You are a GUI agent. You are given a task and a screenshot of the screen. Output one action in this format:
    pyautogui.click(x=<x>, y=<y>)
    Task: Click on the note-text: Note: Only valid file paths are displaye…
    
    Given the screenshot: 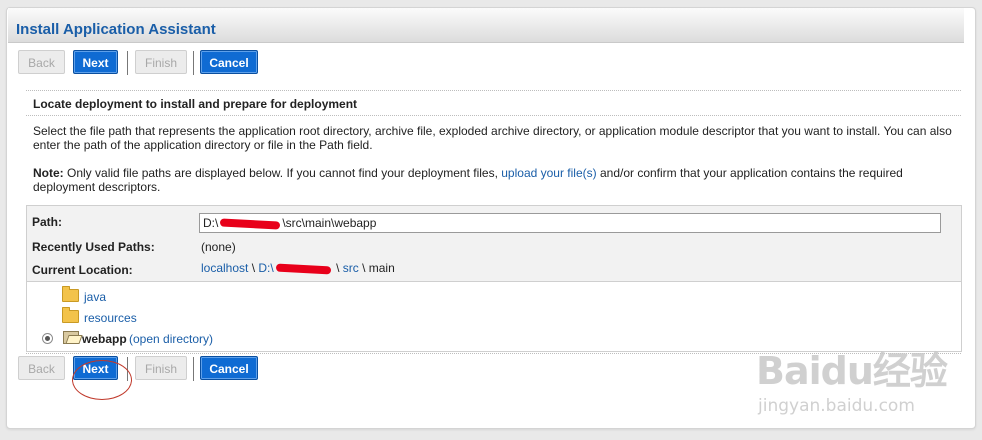 What is the action you would take?
    pyautogui.click(x=493, y=180)
    